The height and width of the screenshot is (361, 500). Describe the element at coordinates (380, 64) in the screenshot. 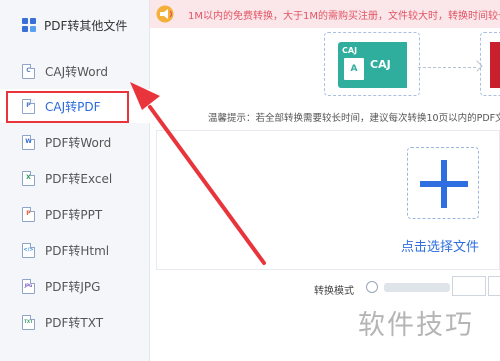

I see `caj-label: CAJ` at that location.